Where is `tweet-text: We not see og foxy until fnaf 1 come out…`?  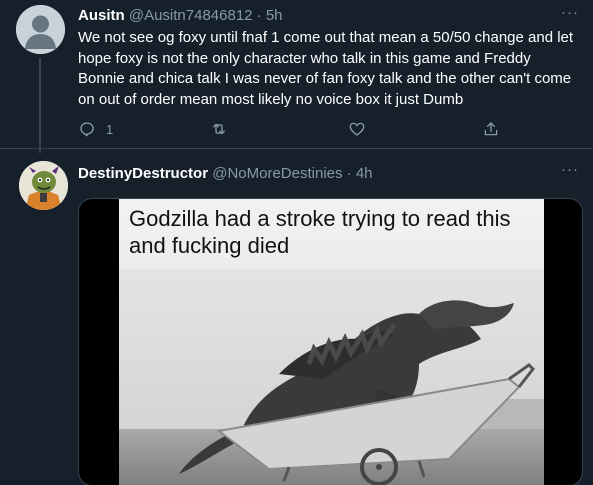 tweet-text: We not see og foxy until fnaf 1 come out… is located at coordinates (326, 68).